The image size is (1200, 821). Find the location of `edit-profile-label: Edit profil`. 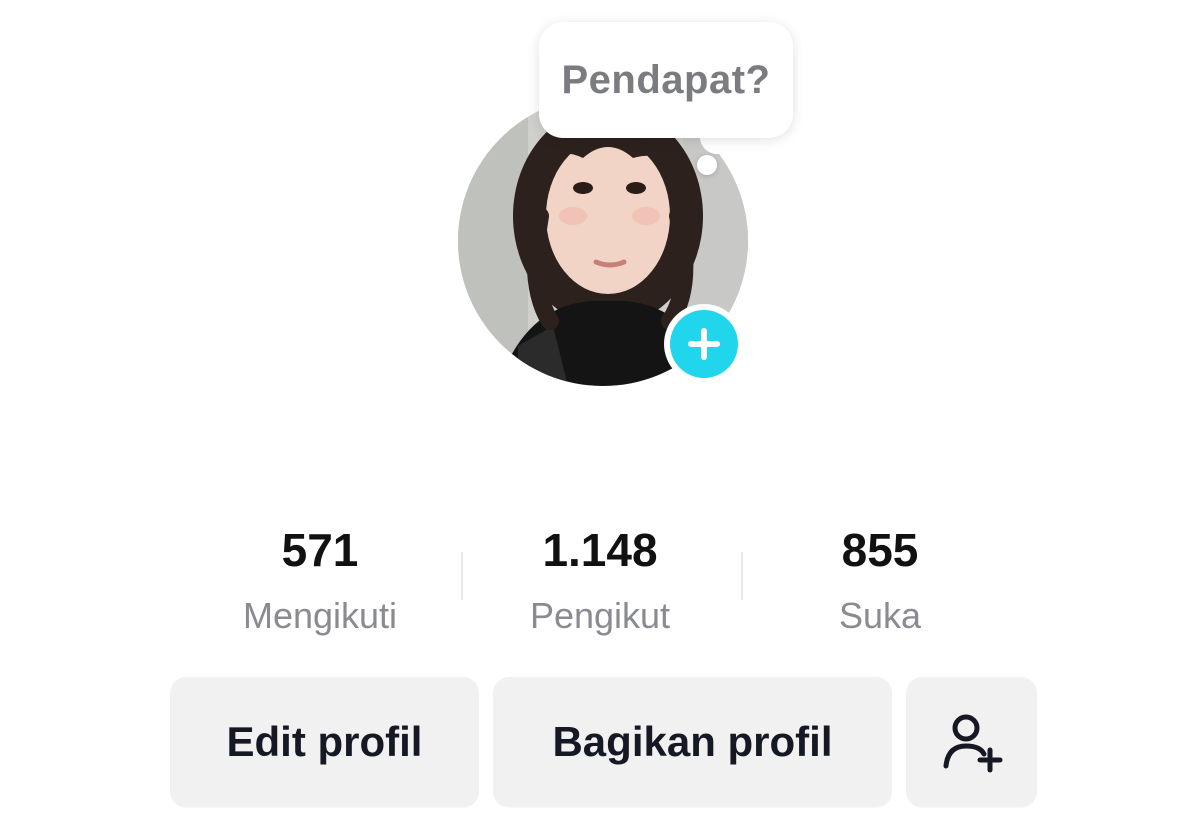

edit-profile-label: Edit profil is located at coordinates (324, 741).